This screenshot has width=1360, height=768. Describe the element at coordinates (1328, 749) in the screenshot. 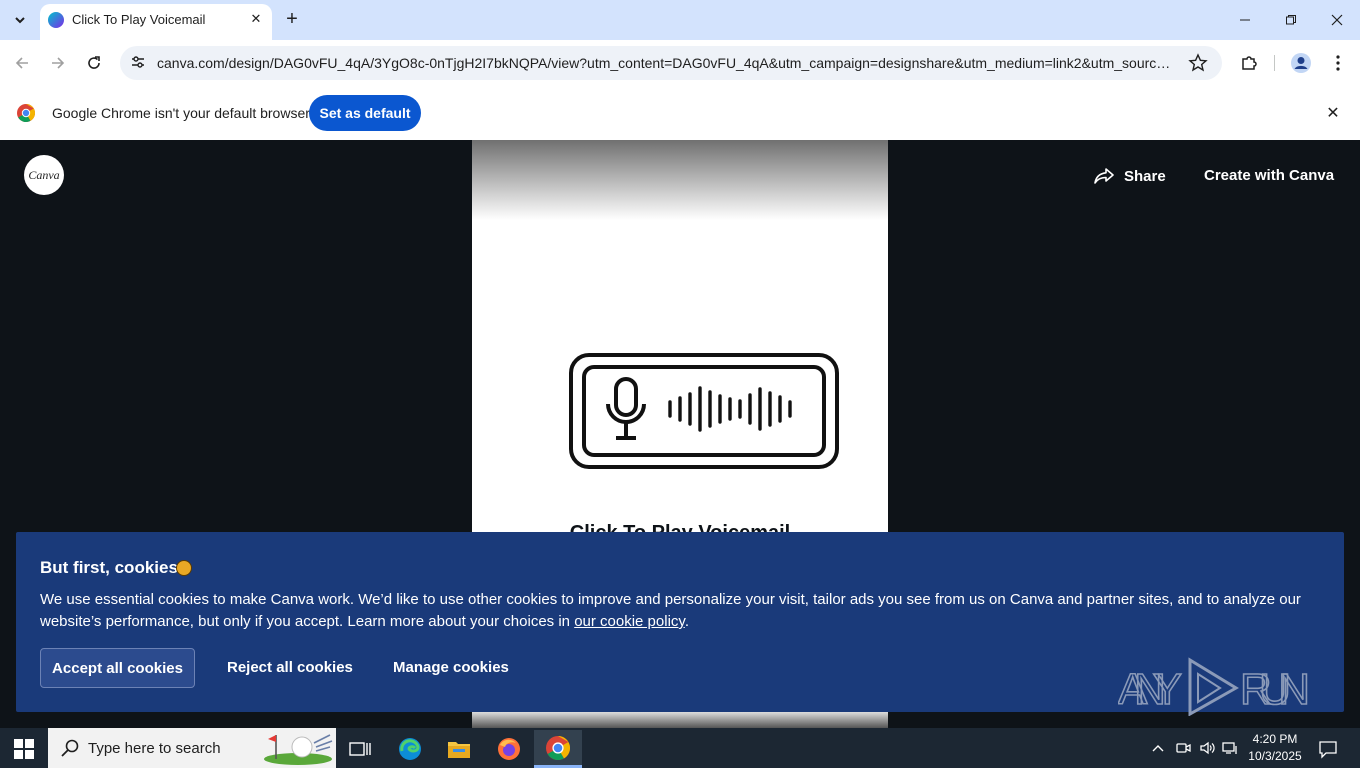

I see `notification-center-icon` at that location.